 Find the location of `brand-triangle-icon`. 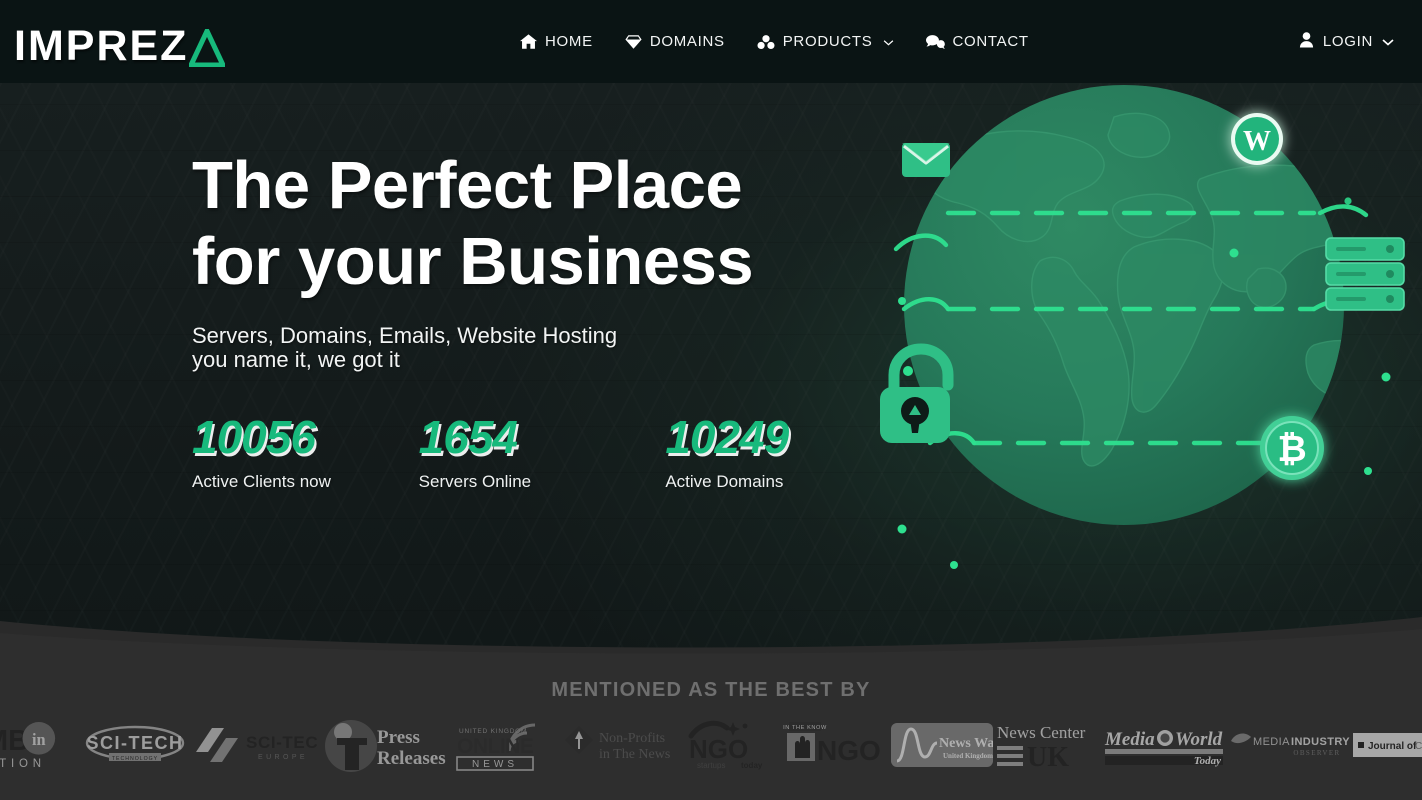

brand-triangle-icon is located at coordinates (207, 48).